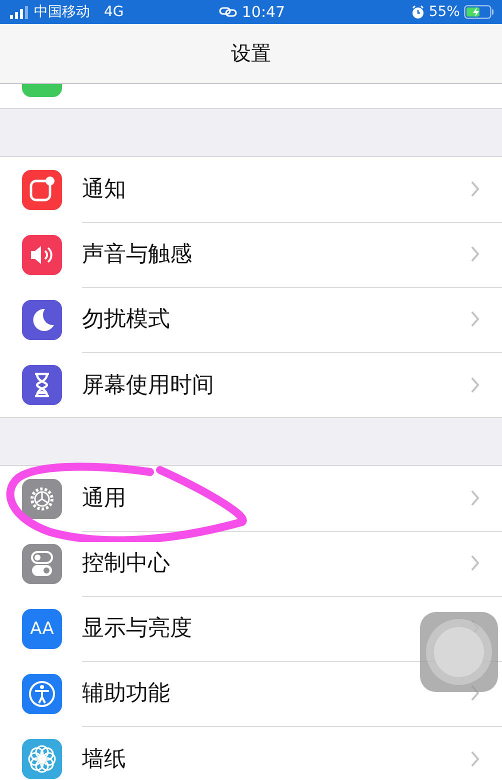  Describe the element at coordinates (104, 760) in the screenshot. I see `row-label: 墙纸` at that location.